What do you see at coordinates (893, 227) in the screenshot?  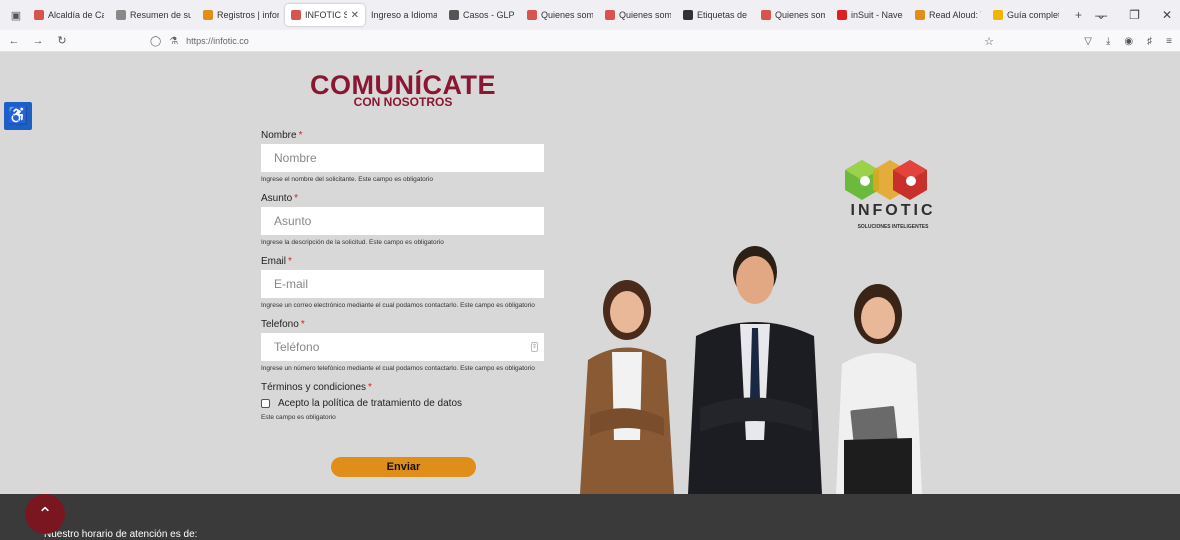 I see `logo-tagline: SOLUCIONES INTELIGENTES` at bounding box center [893, 227].